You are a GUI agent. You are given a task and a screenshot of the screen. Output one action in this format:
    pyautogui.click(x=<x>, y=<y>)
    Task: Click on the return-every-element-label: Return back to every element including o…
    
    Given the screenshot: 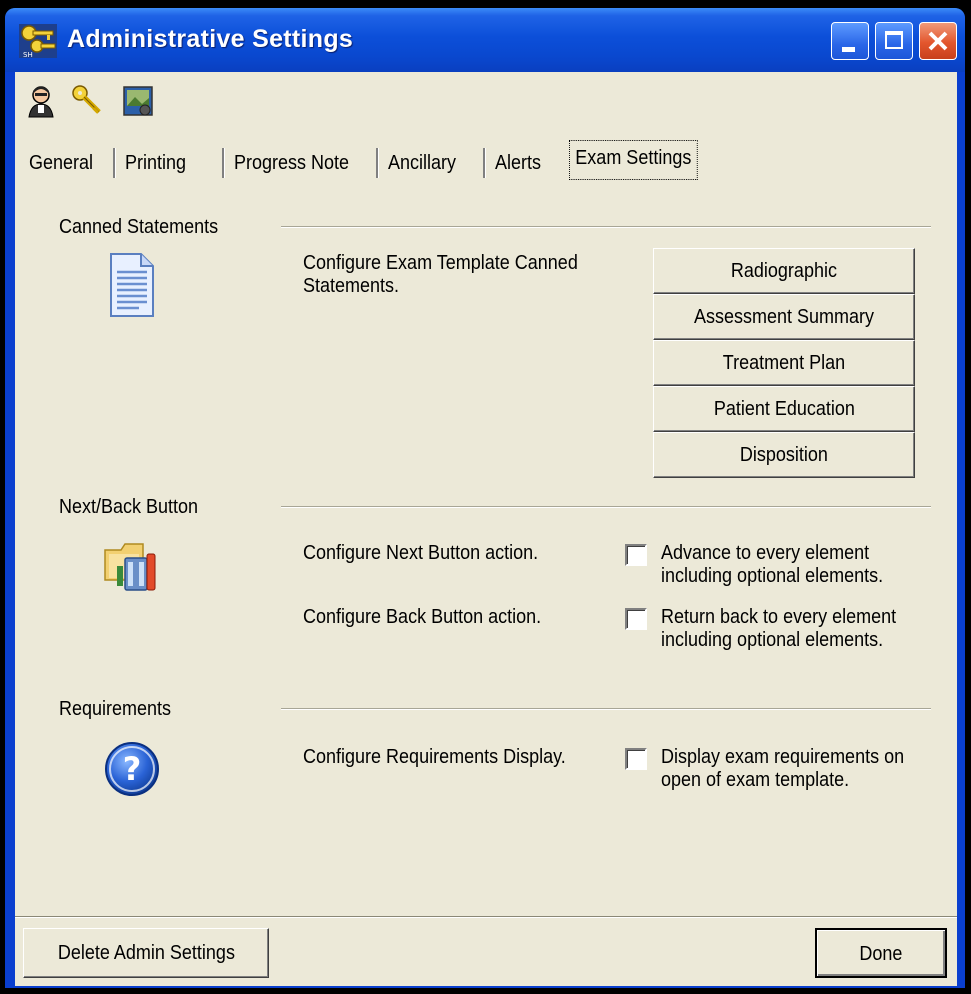 What is the action you would take?
    pyautogui.click(x=779, y=628)
    